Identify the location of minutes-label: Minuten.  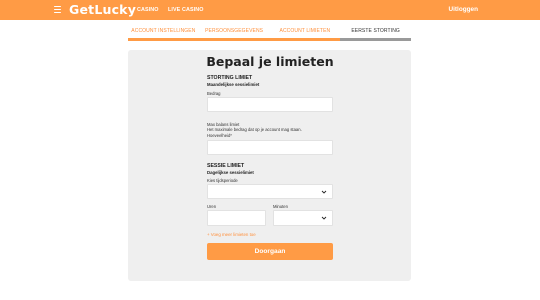
(280, 206).